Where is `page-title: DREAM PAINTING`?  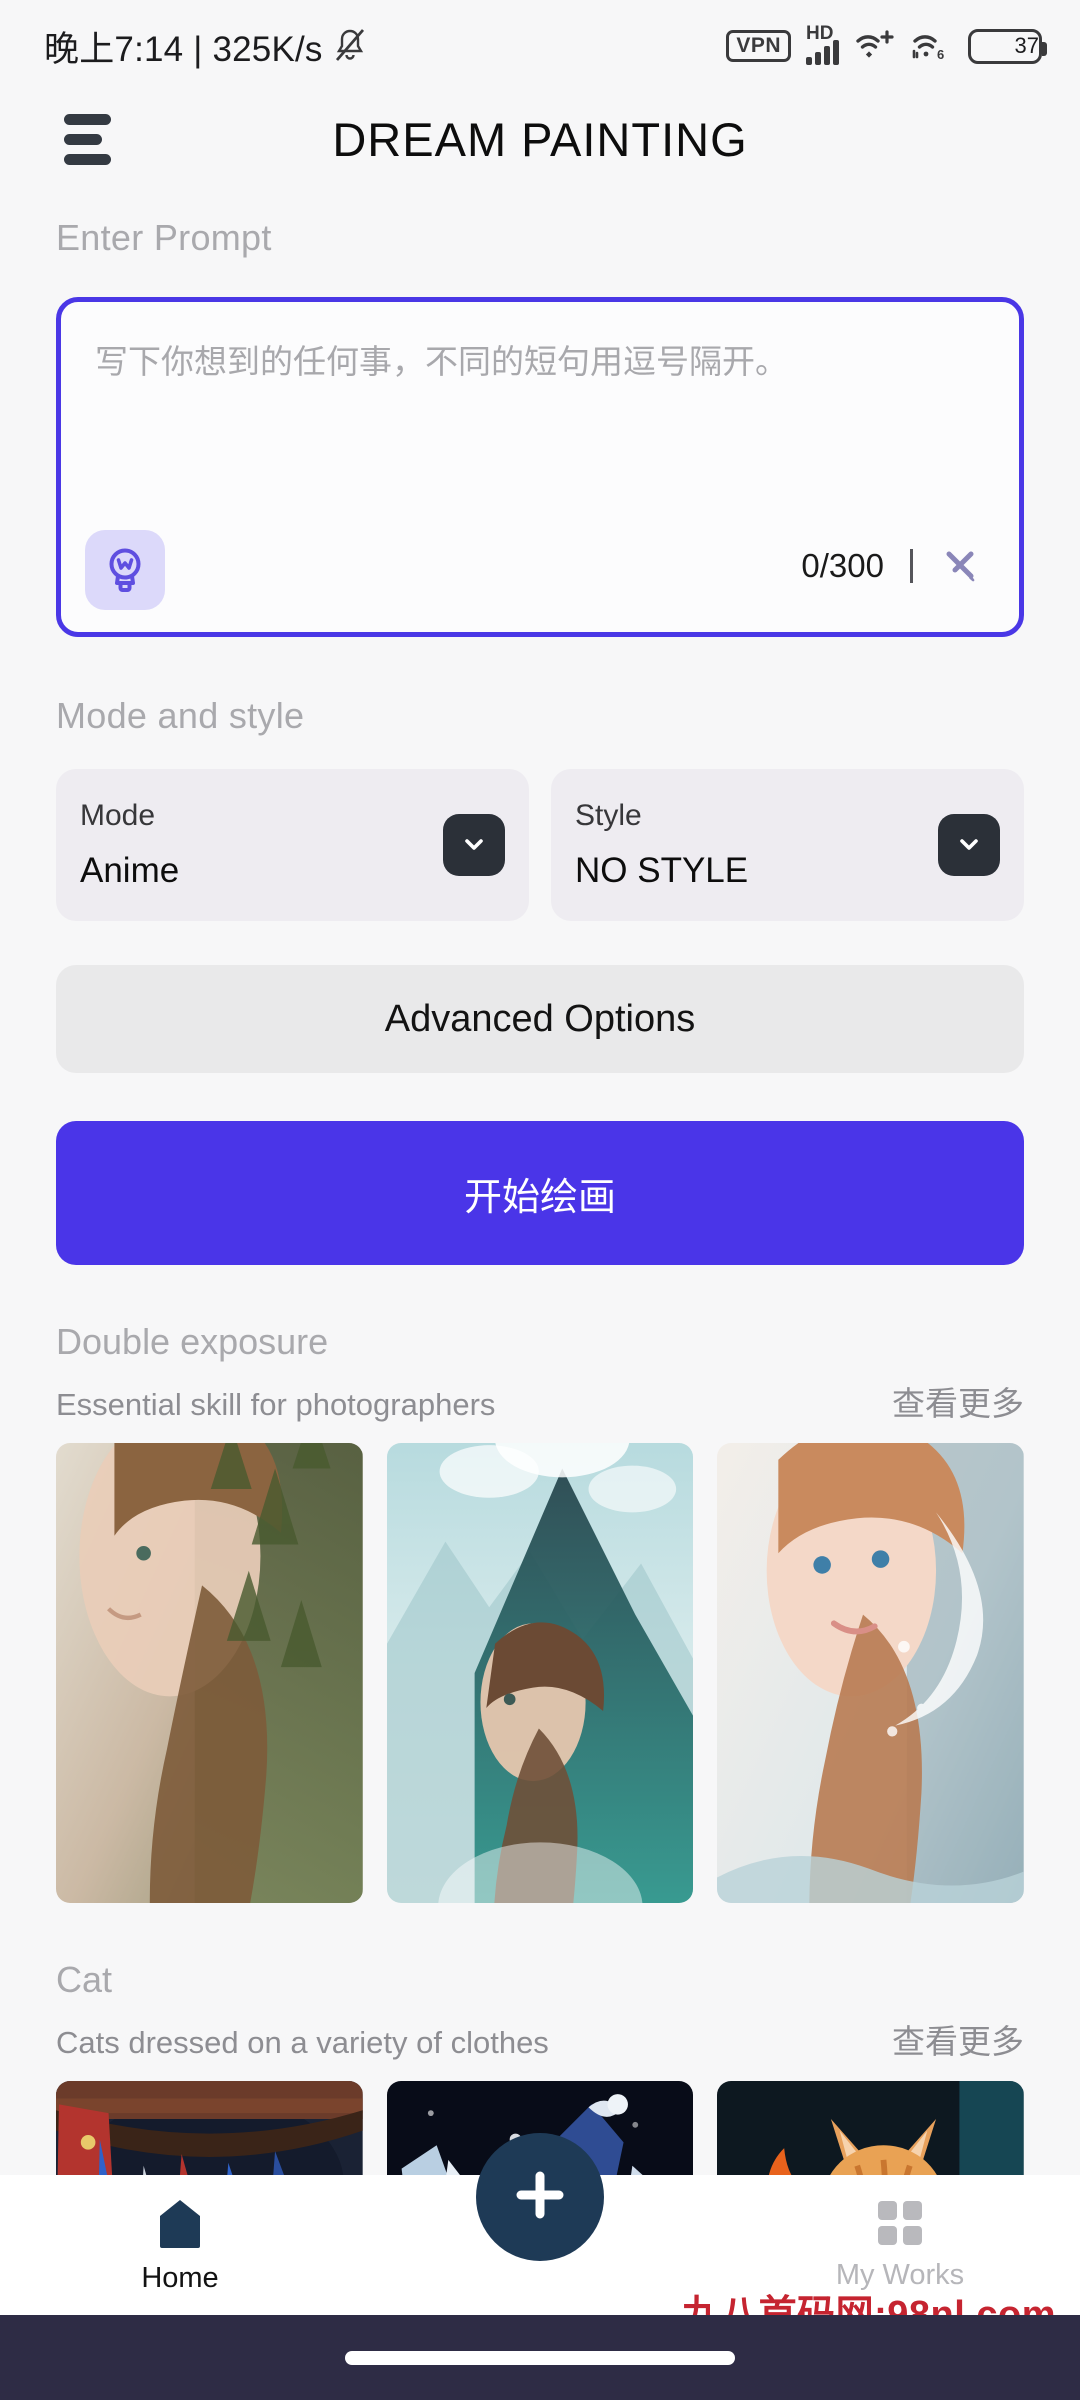 page-title: DREAM PAINTING is located at coordinates (540, 139).